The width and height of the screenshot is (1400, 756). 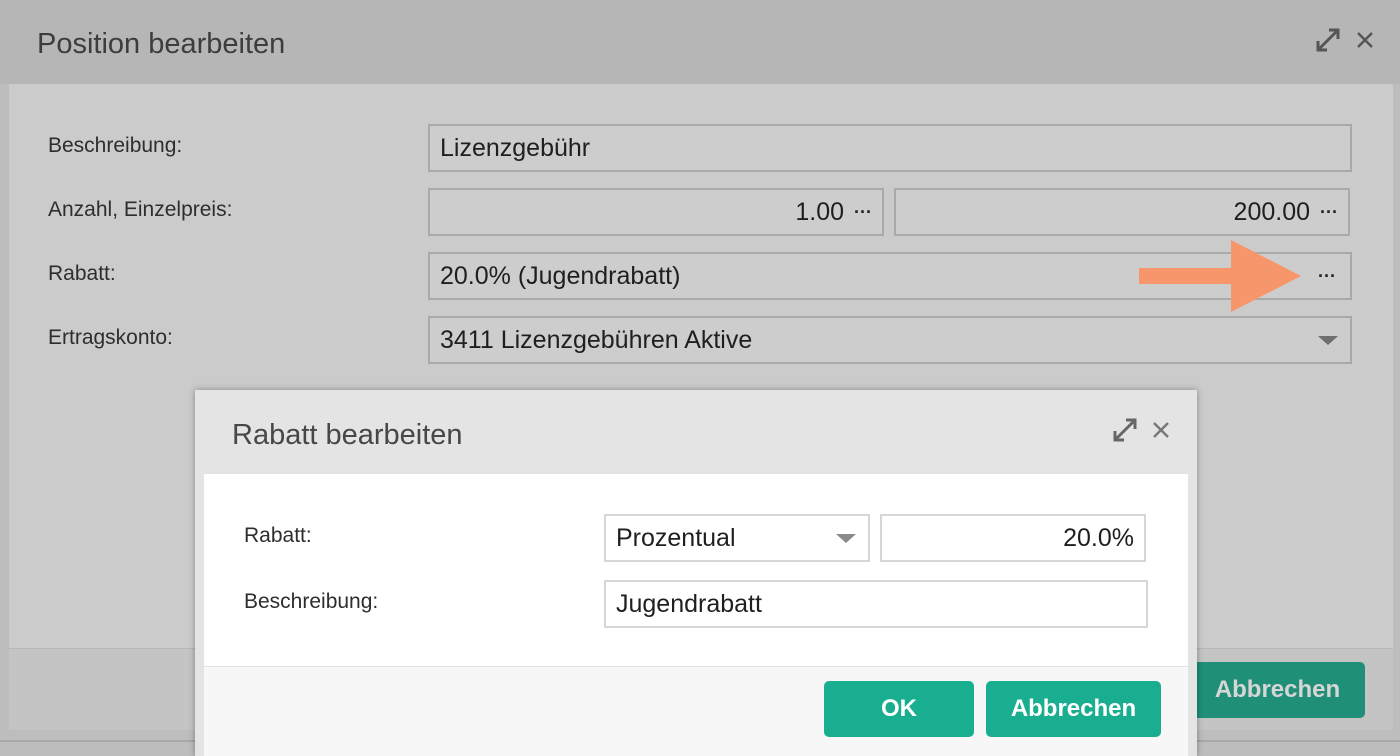 What do you see at coordinates (890, 148) in the screenshot?
I see `beschreibung-field: Lizenzgebühr` at bounding box center [890, 148].